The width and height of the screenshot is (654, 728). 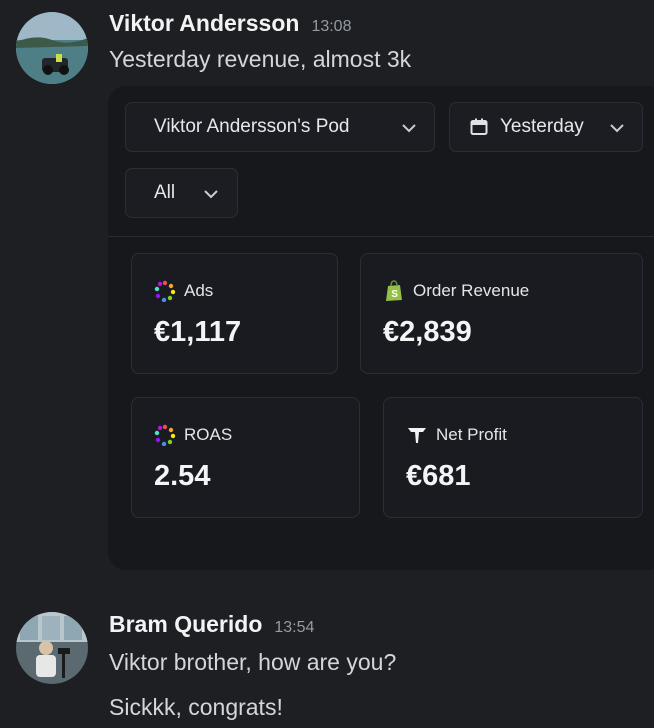 I want to click on metric-card-net-profit: Net Profit €681, so click(x=513, y=457).